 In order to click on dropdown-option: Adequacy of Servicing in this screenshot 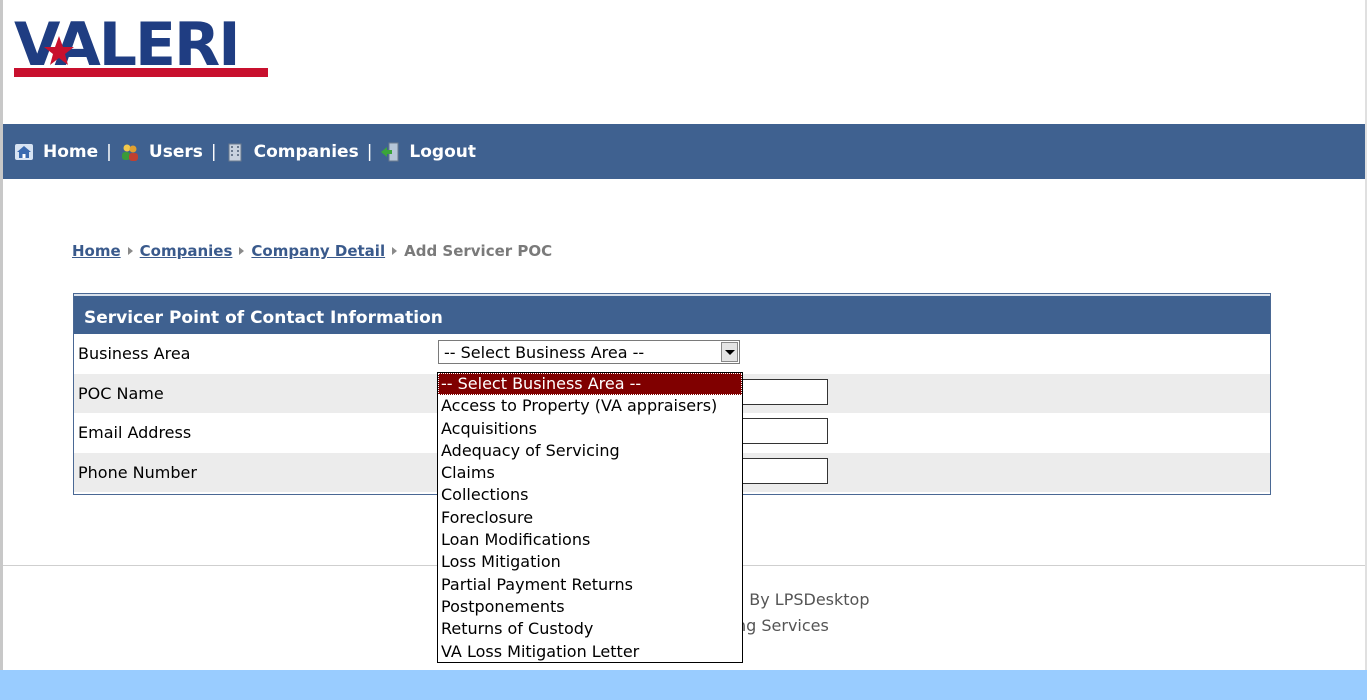, I will do `click(590, 451)`.